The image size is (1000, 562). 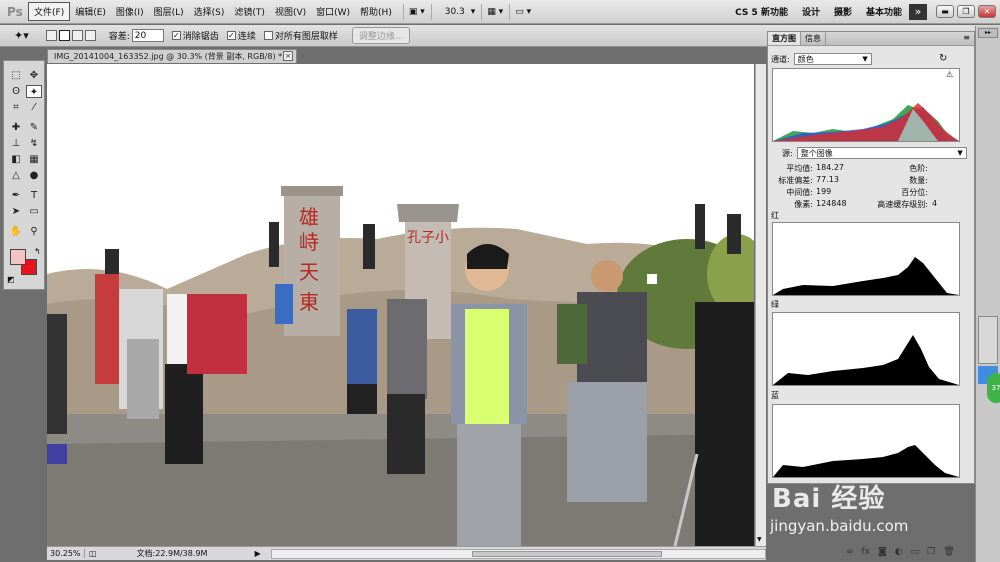 I want to click on folder-icon: ▭, so click(x=915, y=552).